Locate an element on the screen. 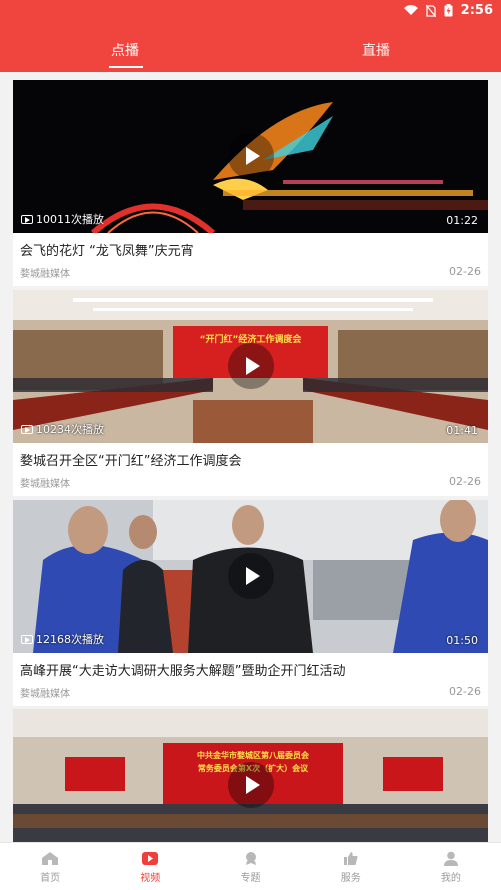  play-count: 12168次播放 is located at coordinates (62, 639).